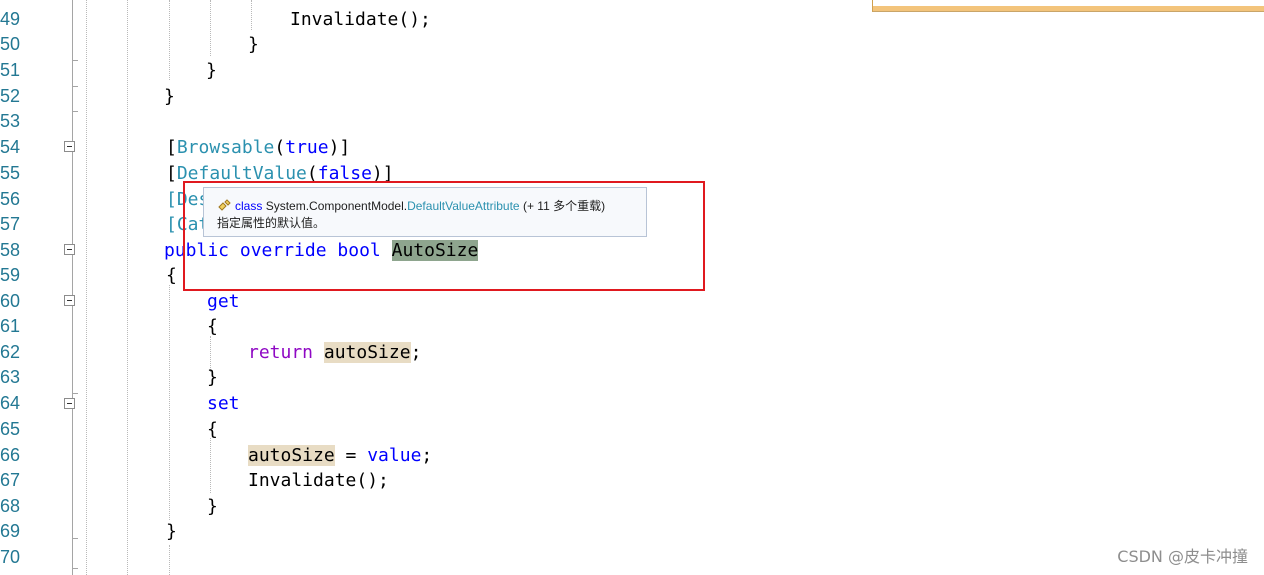 The image size is (1264, 575). I want to click on line-number: 51, so click(10, 70).